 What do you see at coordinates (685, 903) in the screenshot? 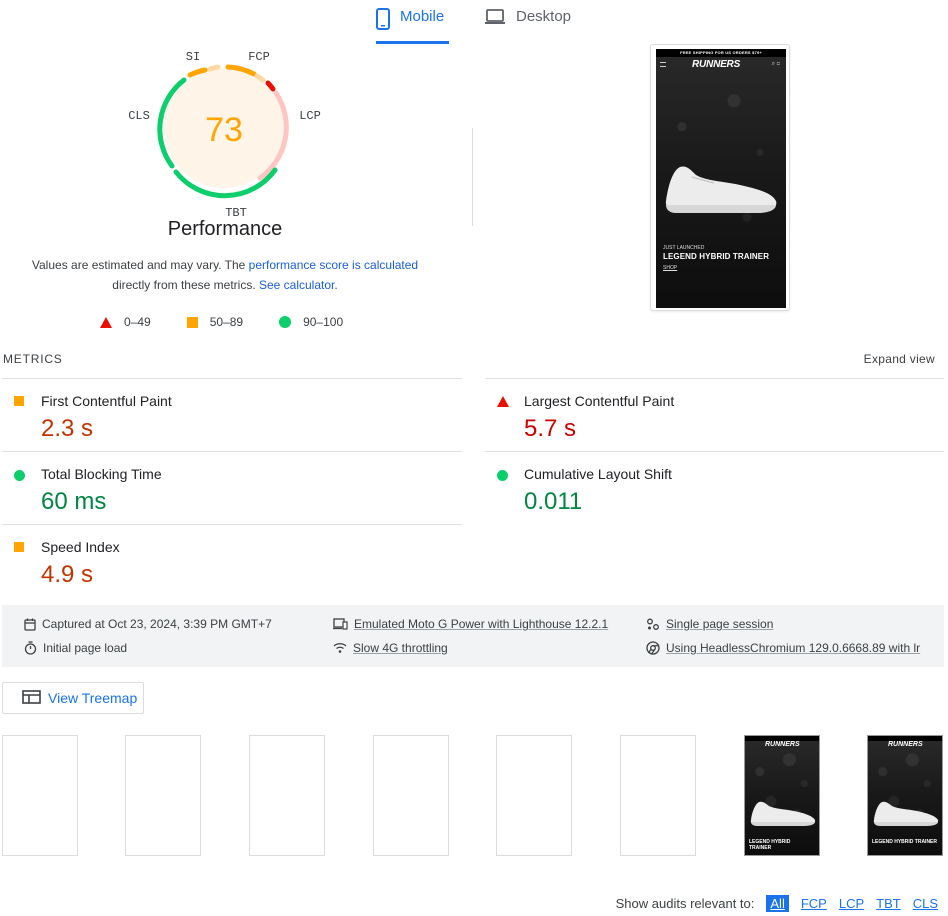
I see `audit-filter-label: Show audits relevant to:` at bounding box center [685, 903].